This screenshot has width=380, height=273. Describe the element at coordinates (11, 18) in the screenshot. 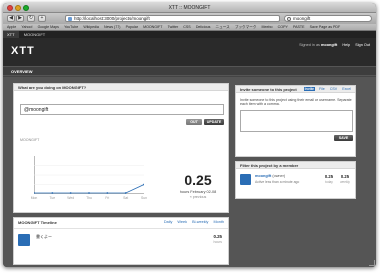

I see `back-button: ◀` at that location.